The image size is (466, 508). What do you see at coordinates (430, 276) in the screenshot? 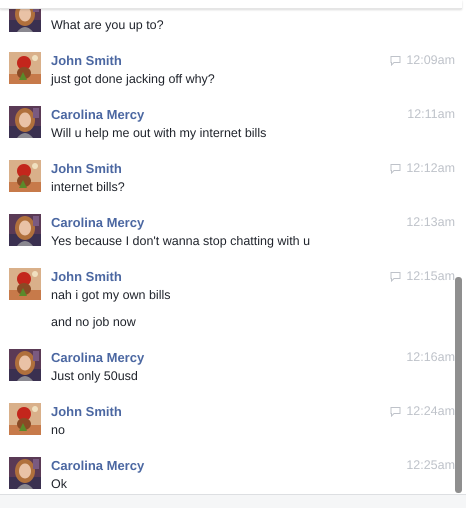
I see `message-time: 12:15am` at bounding box center [430, 276].